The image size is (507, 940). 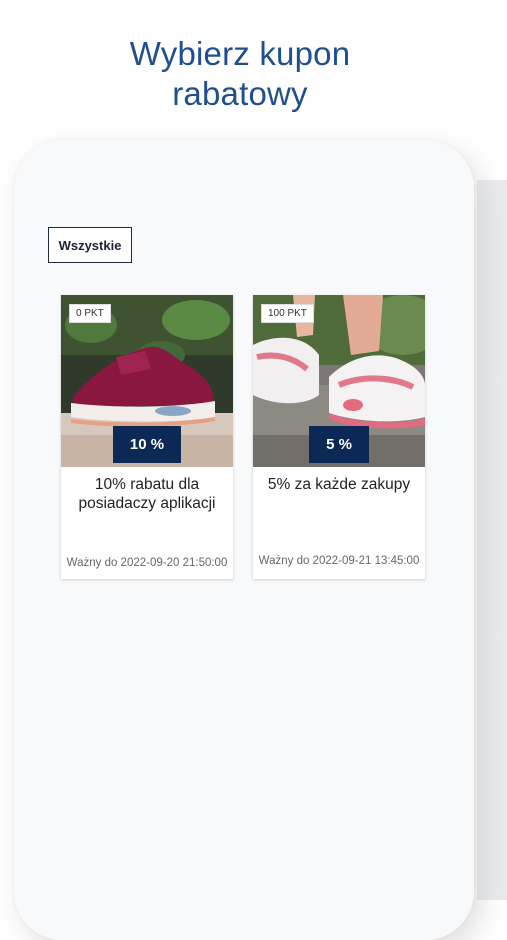 What do you see at coordinates (339, 484) in the screenshot?
I see `coupon-title: 5% za każde zakupy` at bounding box center [339, 484].